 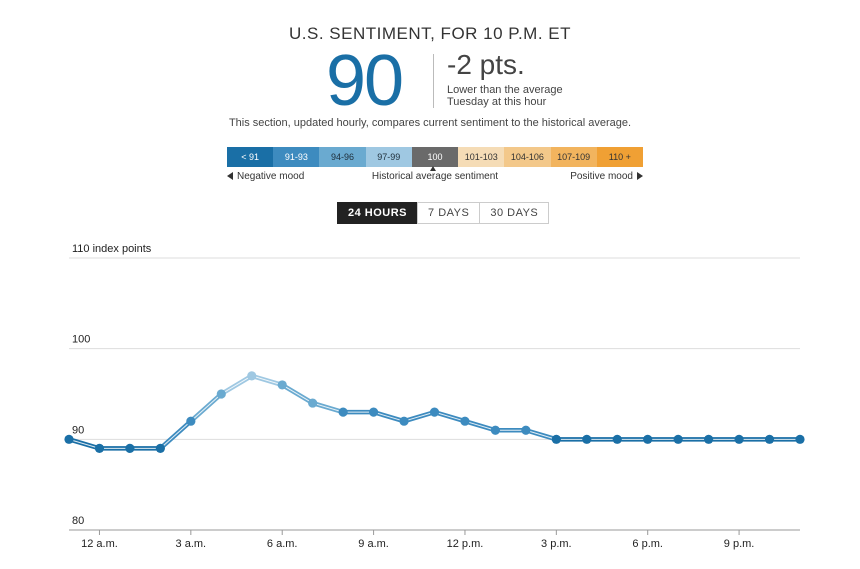 I want to click on y-tick-label: 90, so click(x=78, y=430).